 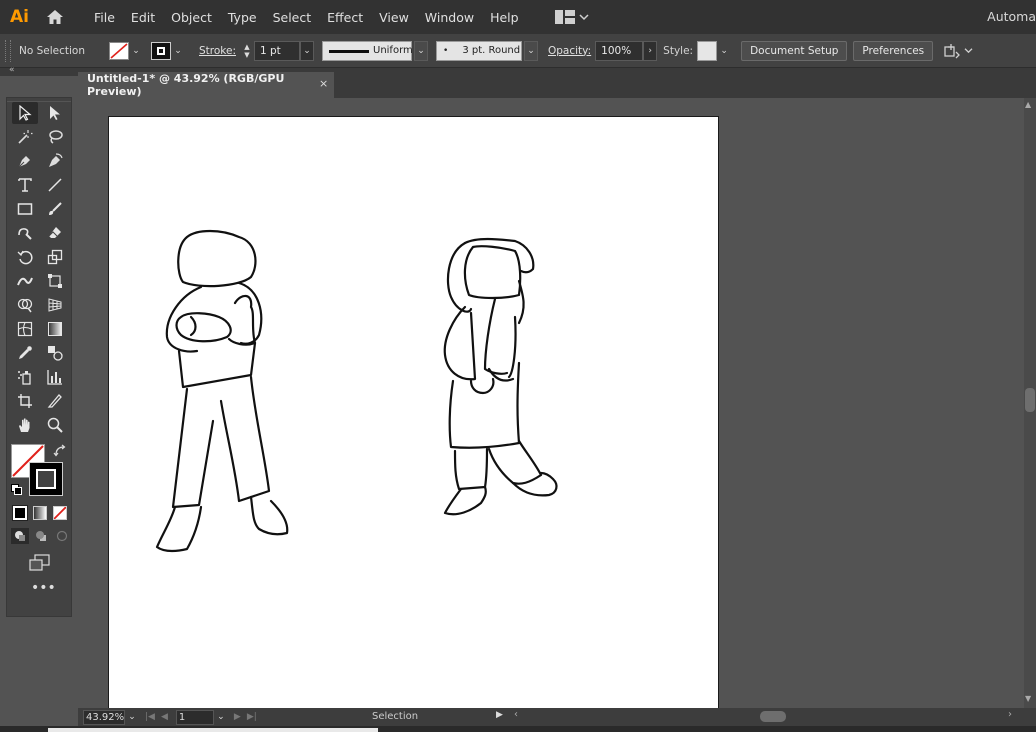 I want to click on column-graph-tool-icon, so click(x=55, y=377).